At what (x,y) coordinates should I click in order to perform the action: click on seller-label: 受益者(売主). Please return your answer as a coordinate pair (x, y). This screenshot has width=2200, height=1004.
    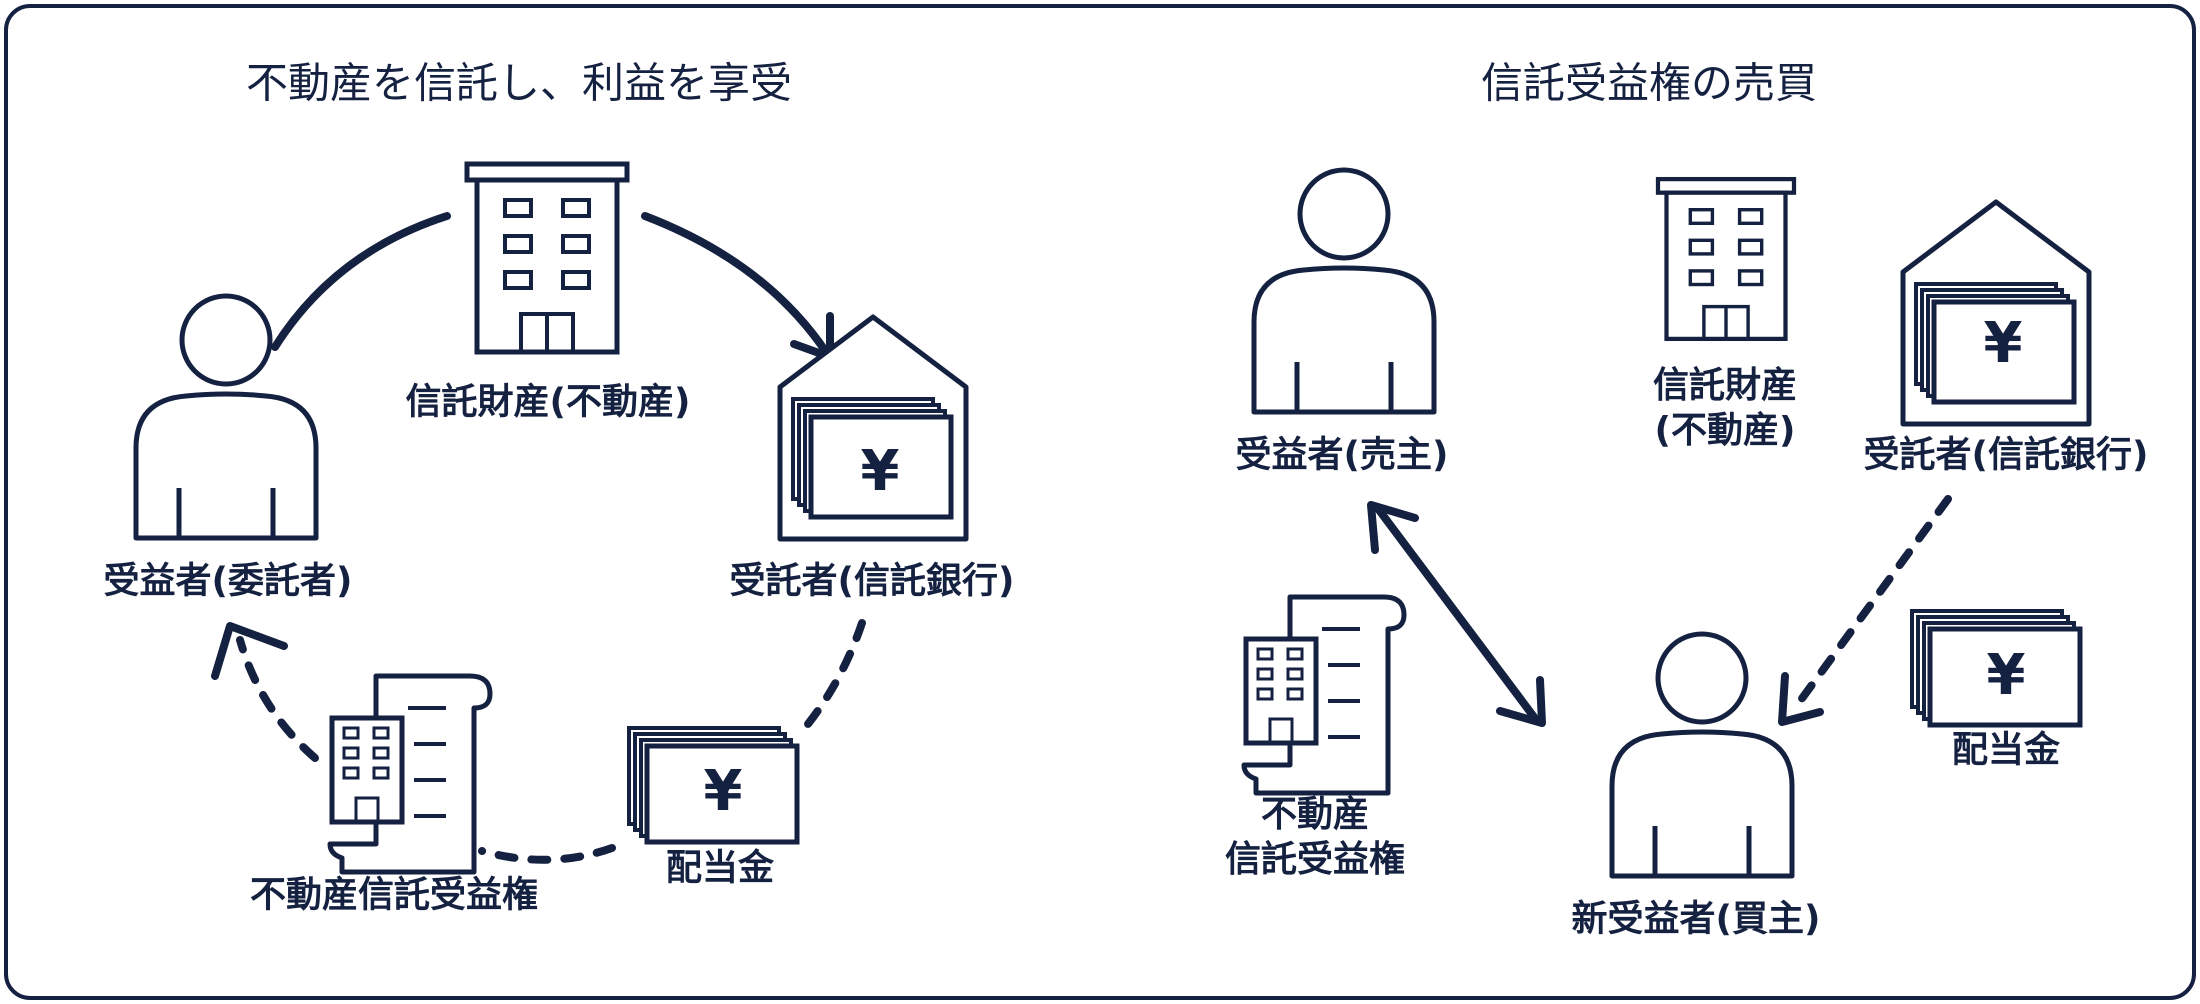
    Looking at the image, I should click on (1342, 455).